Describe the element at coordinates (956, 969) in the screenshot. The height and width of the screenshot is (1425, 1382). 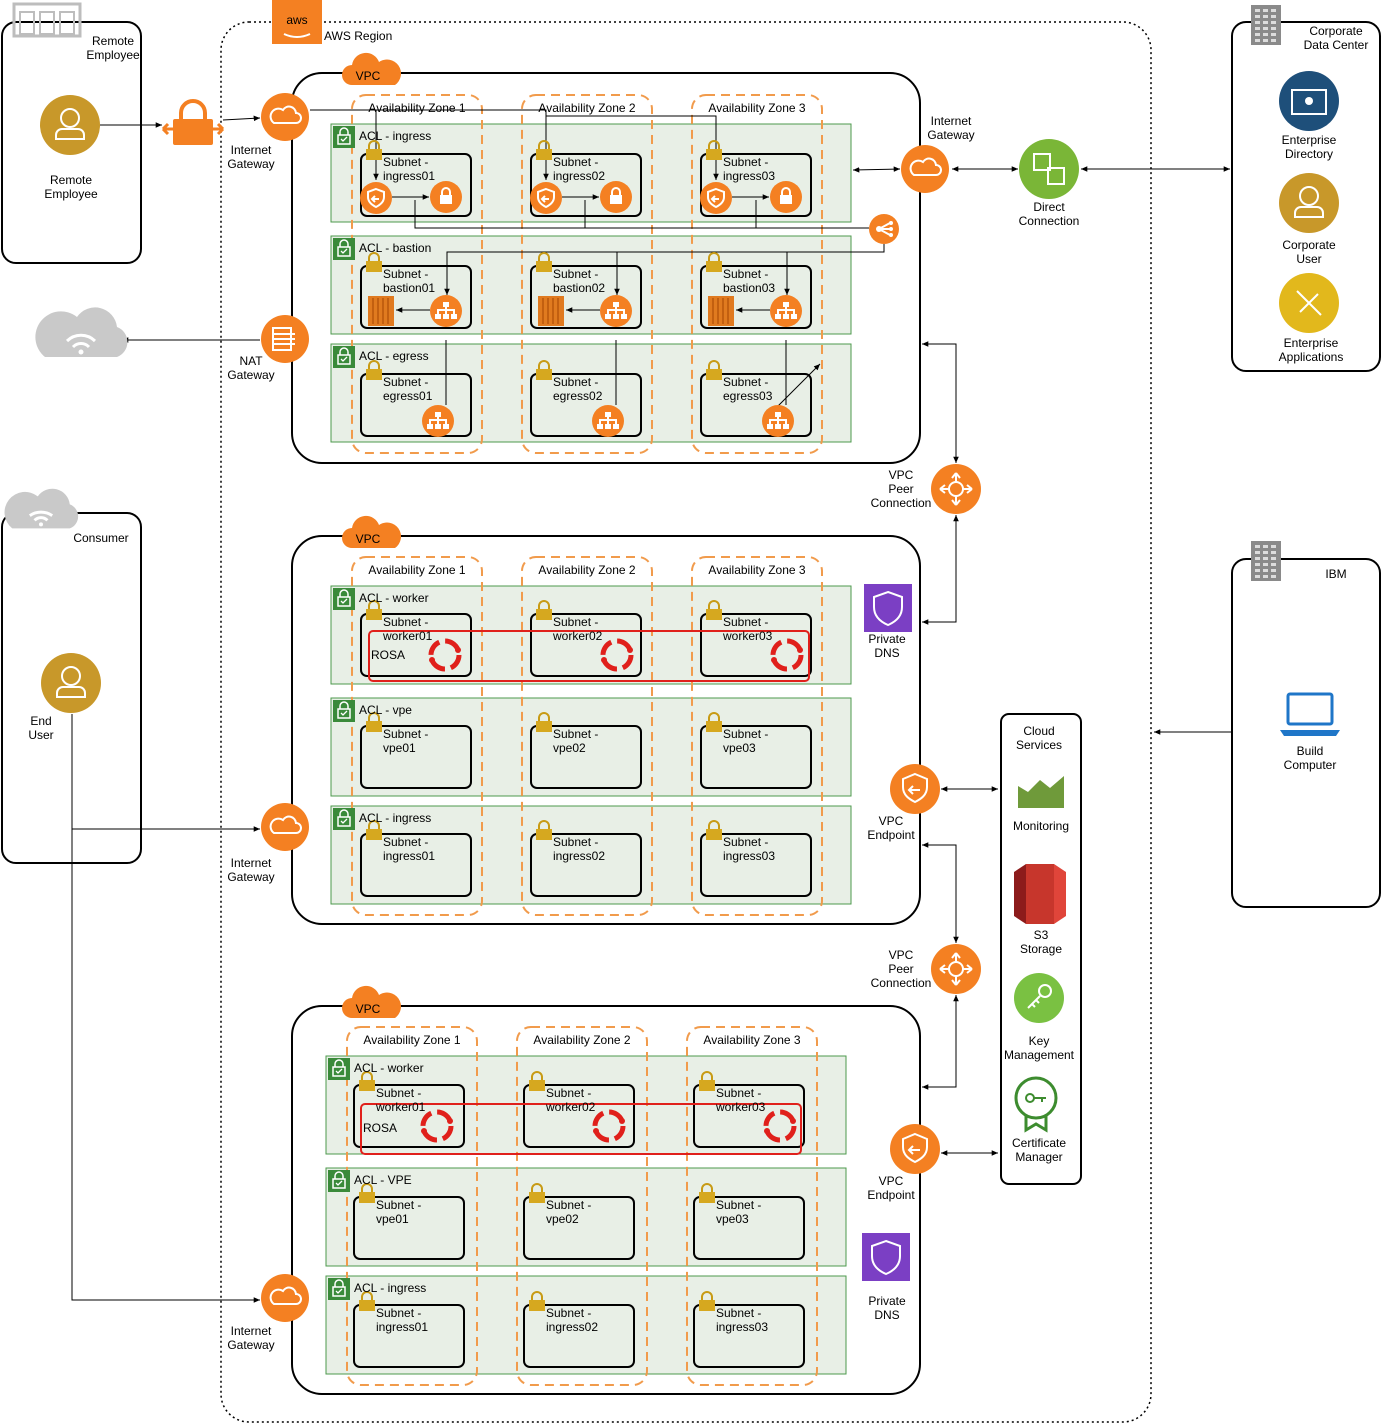
I see `vpc-peer-connection-2-icon` at that location.